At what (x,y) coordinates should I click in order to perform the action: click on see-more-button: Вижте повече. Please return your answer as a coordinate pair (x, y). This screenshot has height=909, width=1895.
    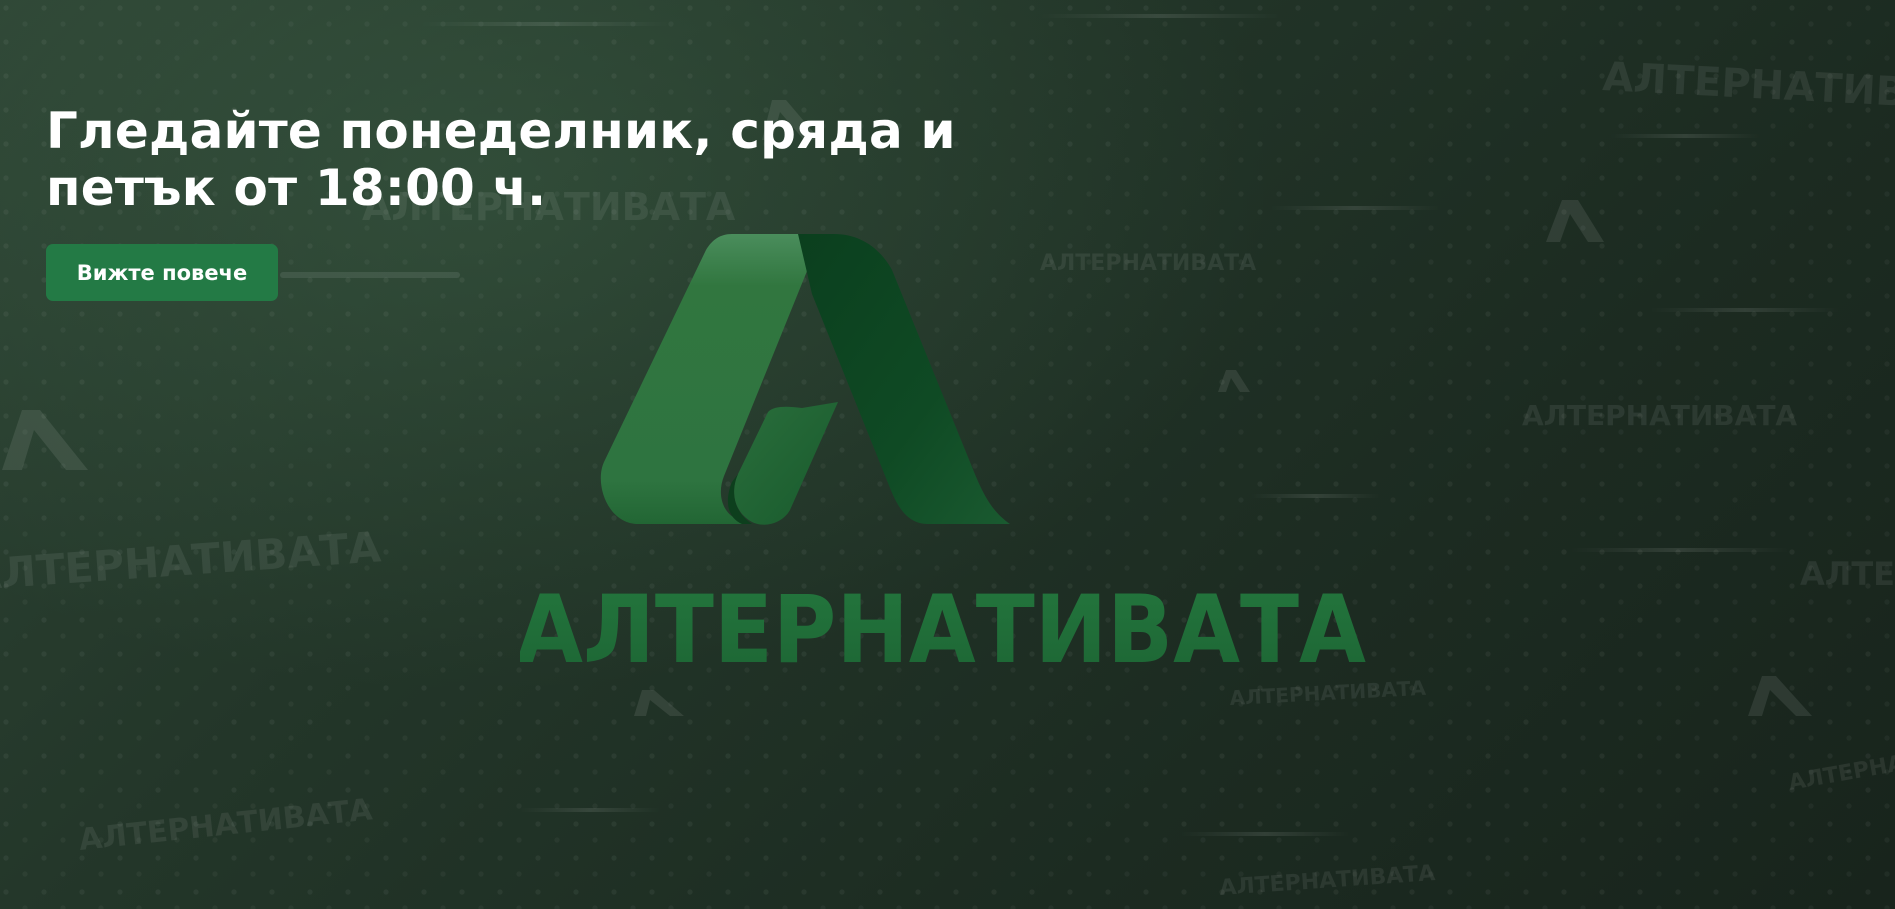
    Looking at the image, I should click on (162, 272).